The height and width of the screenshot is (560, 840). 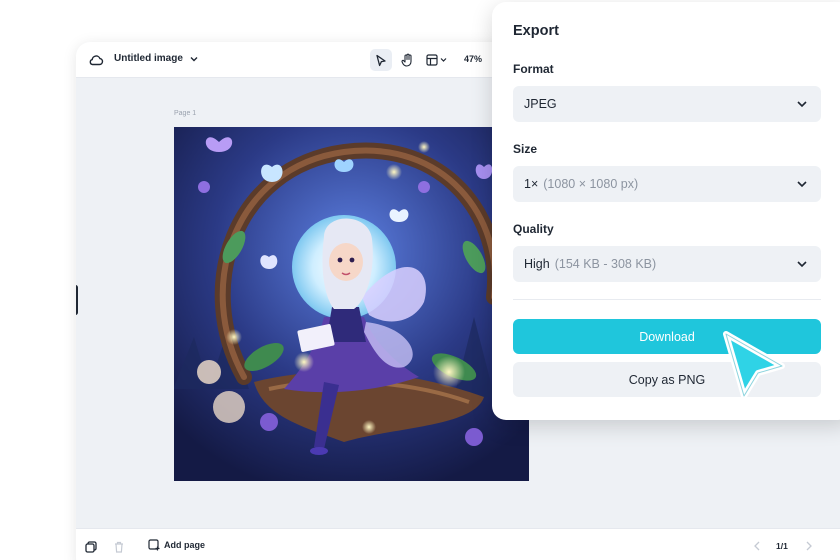 What do you see at coordinates (667, 264) in the screenshot?
I see `quality-select: High (154 KB - 308 KB)` at bounding box center [667, 264].